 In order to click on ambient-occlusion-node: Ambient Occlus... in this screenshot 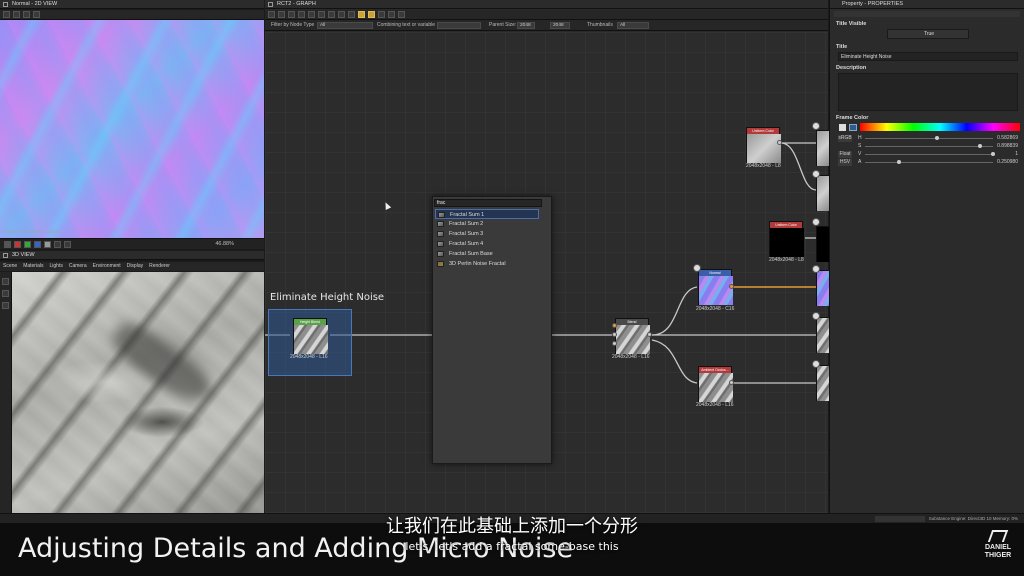, I will do `click(715, 384)`.